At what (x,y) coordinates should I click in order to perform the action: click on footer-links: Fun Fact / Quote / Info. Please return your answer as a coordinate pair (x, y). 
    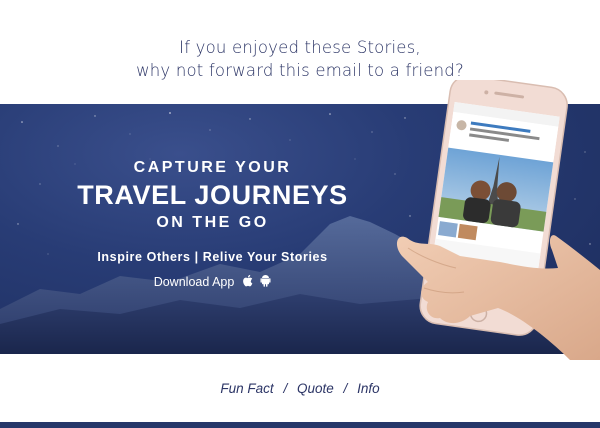
    Looking at the image, I should click on (300, 388).